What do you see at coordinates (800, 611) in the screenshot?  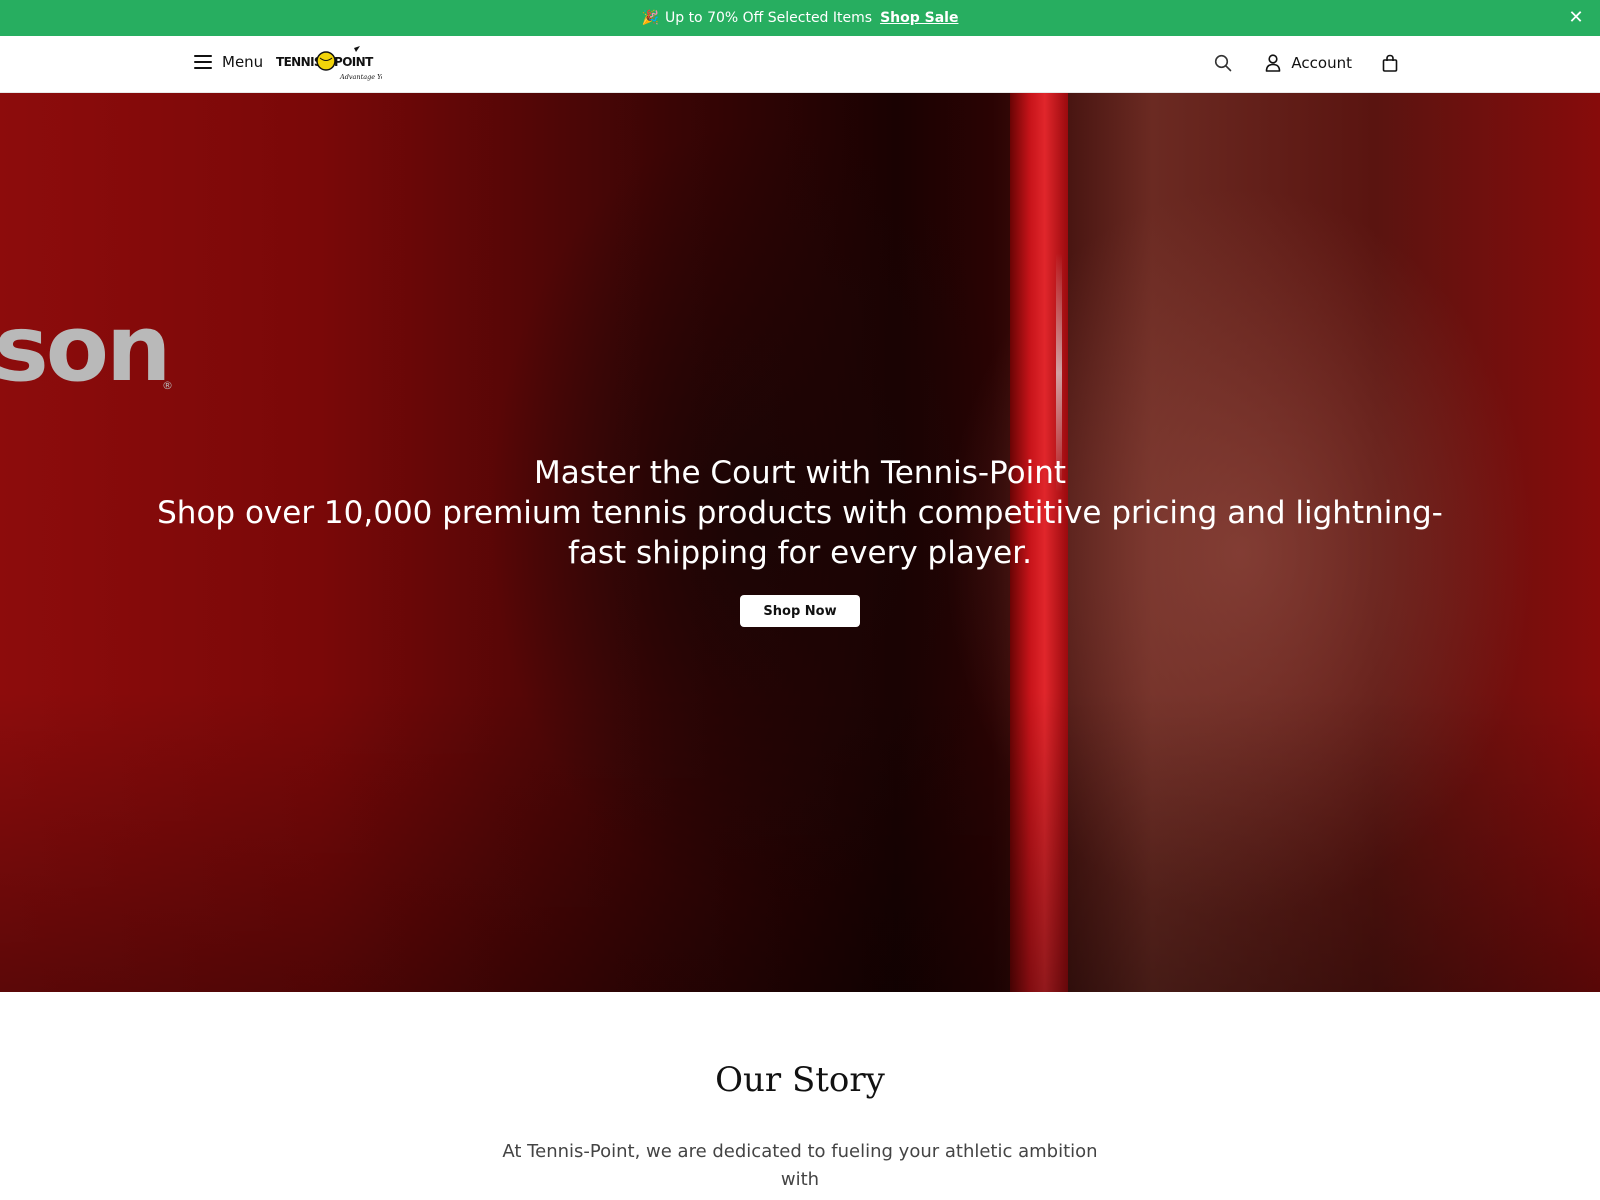 I see `shop-now-button: Shop Now` at bounding box center [800, 611].